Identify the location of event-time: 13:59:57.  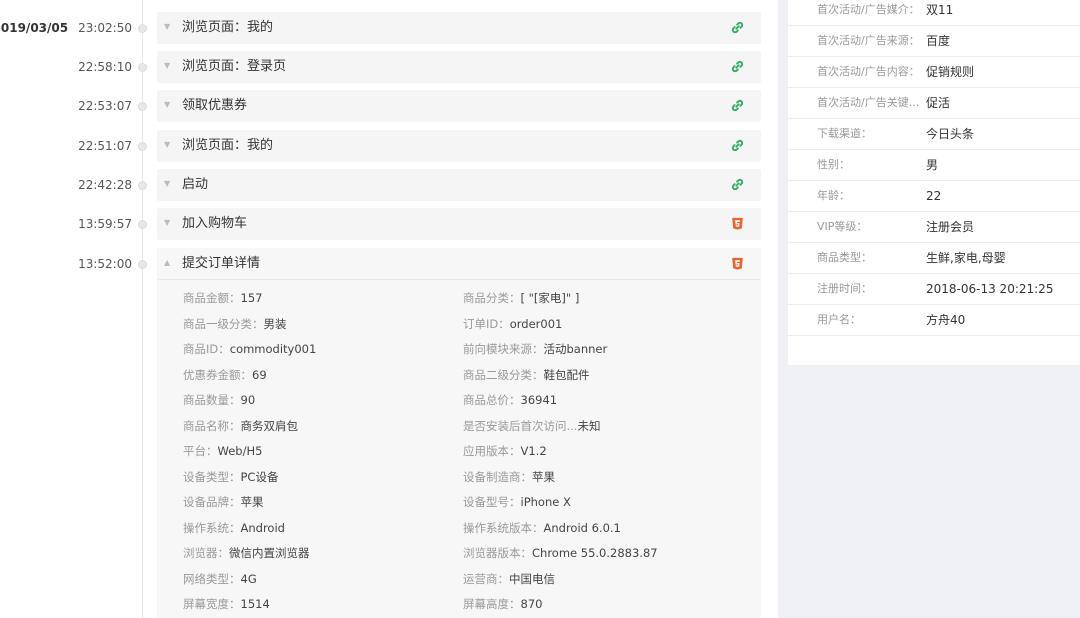
(105, 224).